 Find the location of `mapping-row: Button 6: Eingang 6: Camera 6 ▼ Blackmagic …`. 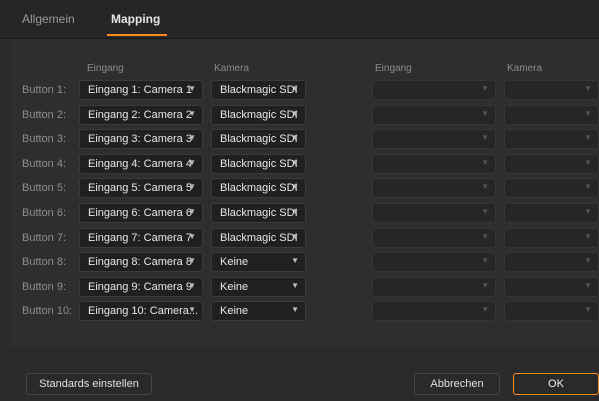

mapping-row: Button 6: Eingang 6: Camera 6 ▼ Blackmagic … is located at coordinates (299, 214).